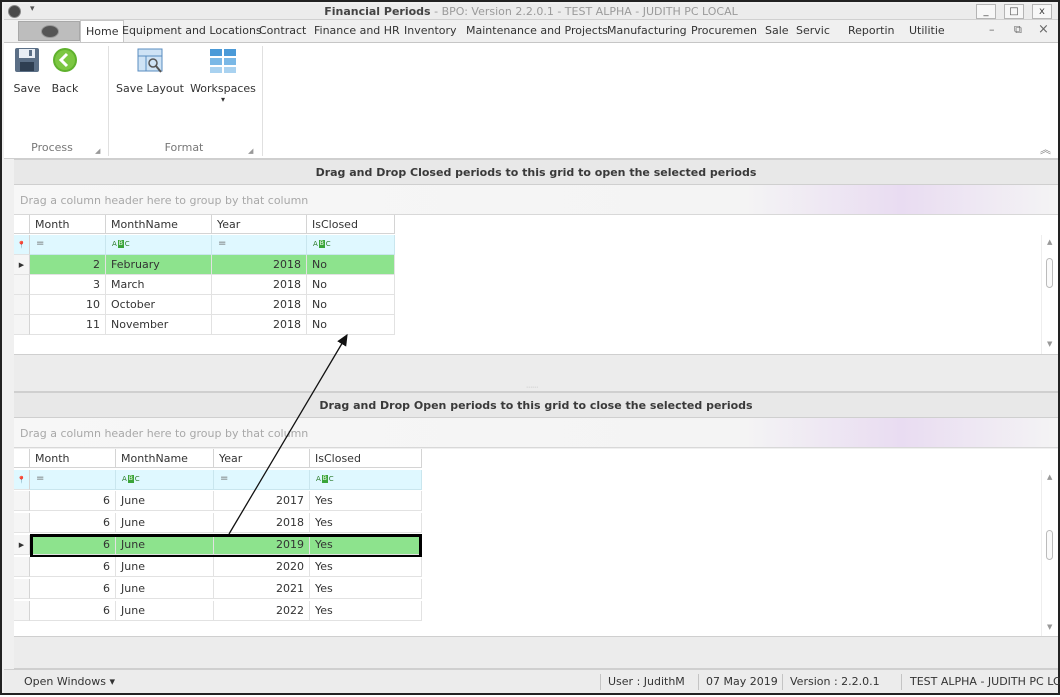 The height and width of the screenshot is (697, 1060). What do you see at coordinates (68, 305) in the screenshot?
I see `cell-month: 10` at bounding box center [68, 305].